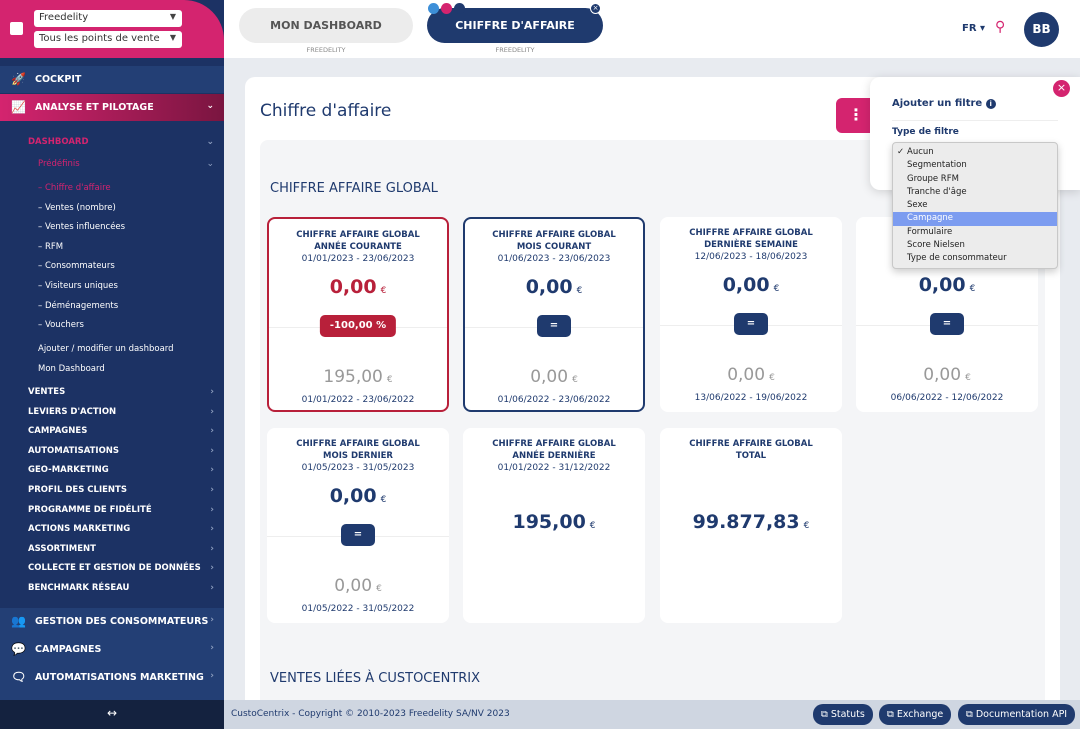  What do you see at coordinates (1041, 29) in the screenshot?
I see `avatar: BB` at bounding box center [1041, 29].